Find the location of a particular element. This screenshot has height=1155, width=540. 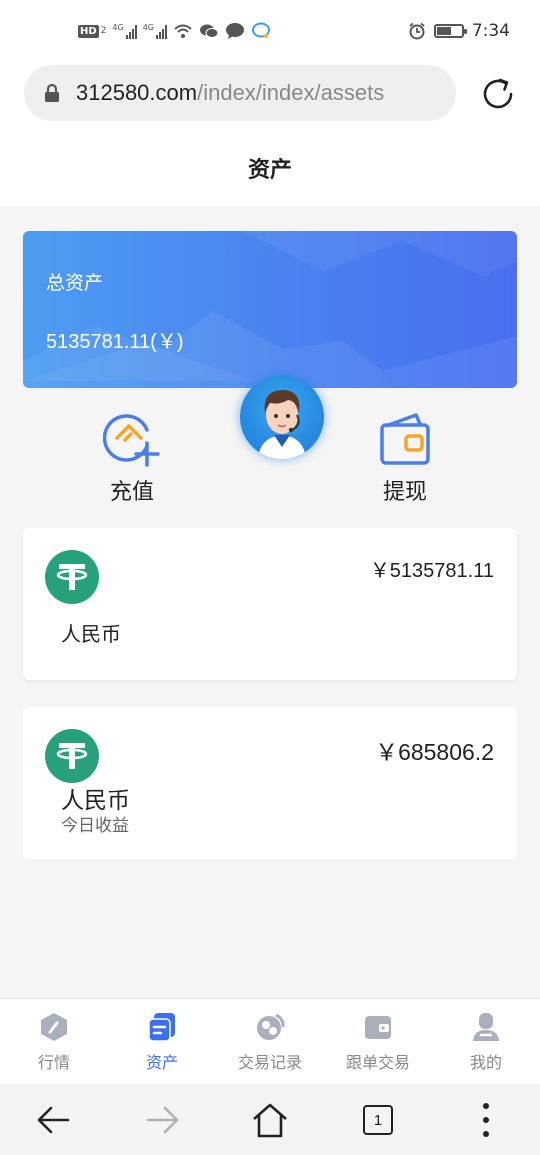

home-icon is located at coordinates (270, 1120).